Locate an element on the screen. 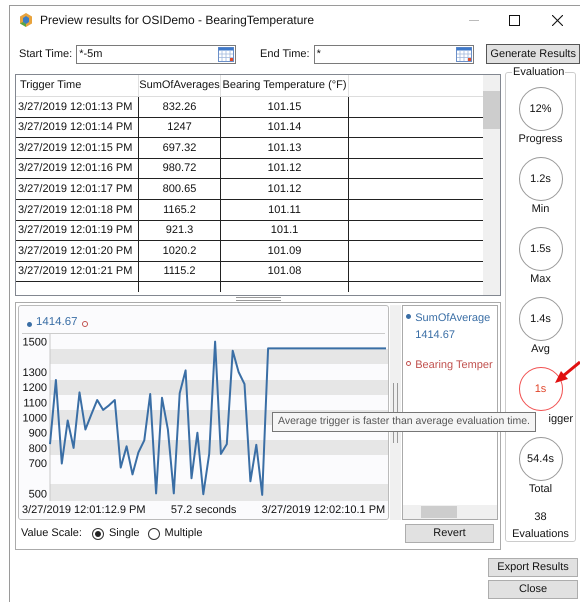 This screenshot has height=602, width=580. x-axis-start-label: 3/27/2019 12:01:12.9 PM is located at coordinates (84, 510).